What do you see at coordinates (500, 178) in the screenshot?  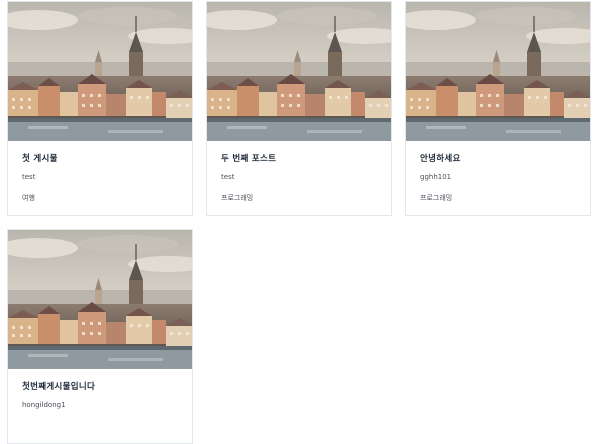 I see `post-card-body: 안녕하세요 gghh101 프로그래밍` at bounding box center [500, 178].